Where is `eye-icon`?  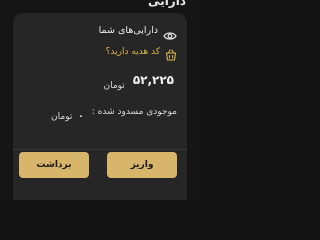 eye-icon is located at coordinates (170, 33).